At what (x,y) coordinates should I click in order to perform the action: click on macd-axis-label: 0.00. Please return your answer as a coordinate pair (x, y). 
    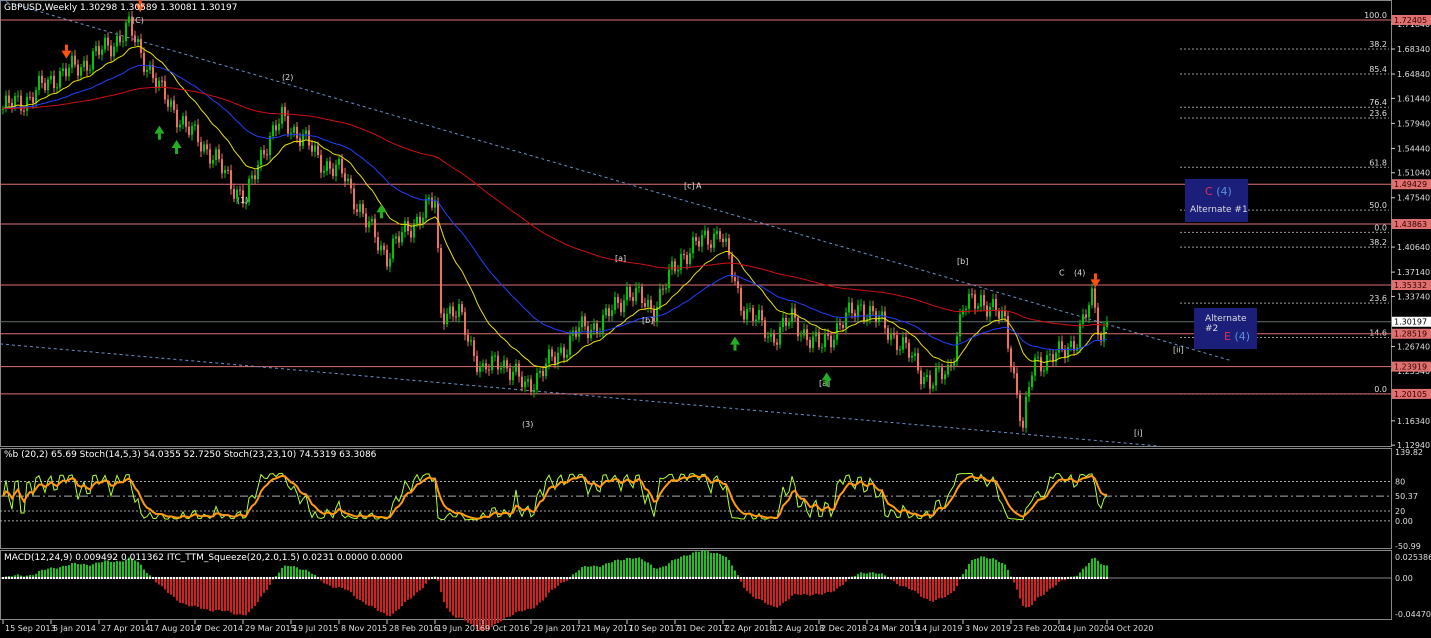
    Looking at the image, I should click on (1404, 578).